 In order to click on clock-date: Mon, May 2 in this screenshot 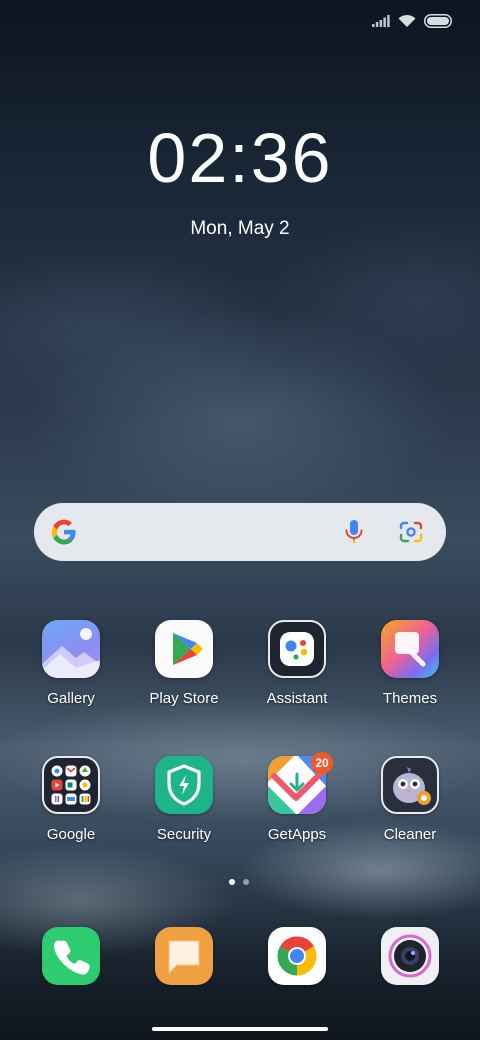, I will do `click(240, 229)`.